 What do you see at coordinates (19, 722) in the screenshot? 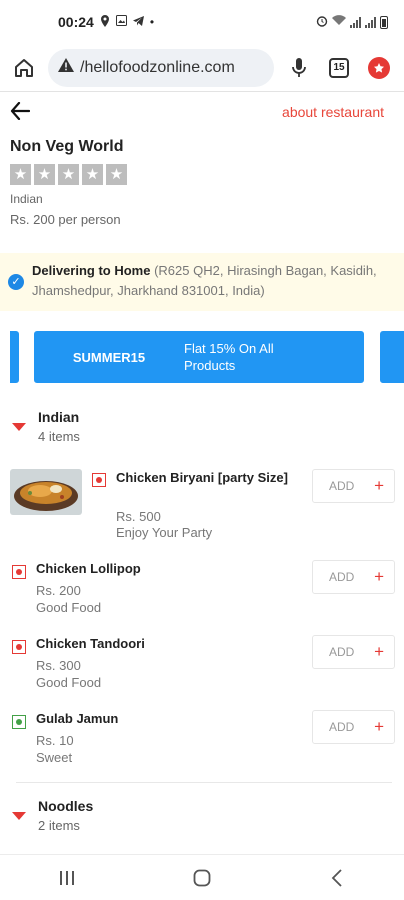
I see `veg-icon` at bounding box center [19, 722].